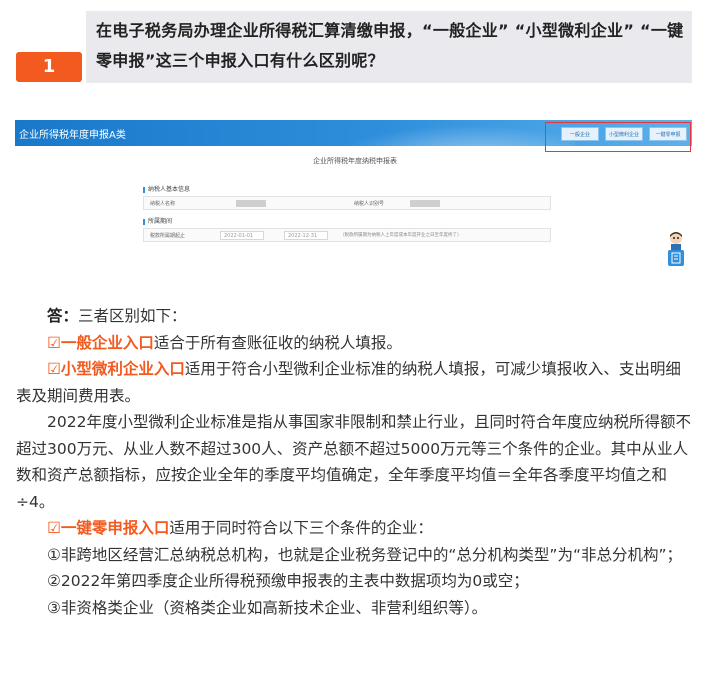  What do you see at coordinates (251, 203) in the screenshot?
I see `taxpayer-name-redacted` at bounding box center [251, 203].